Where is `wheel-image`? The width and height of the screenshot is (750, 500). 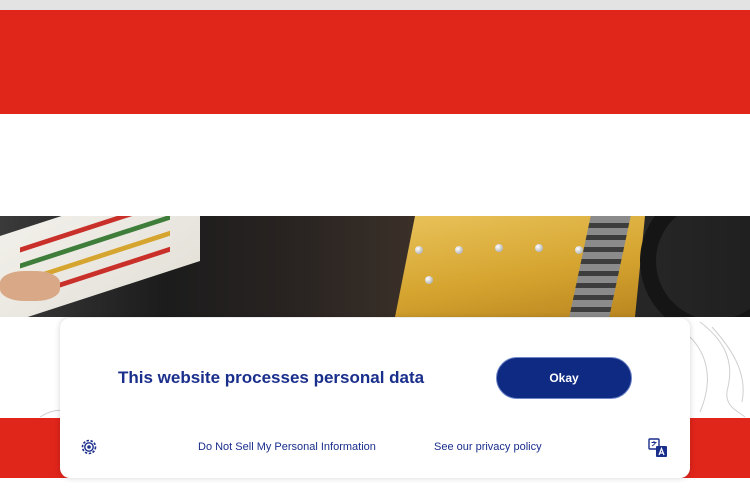
wheel-image is located at coordinates (695, 266).